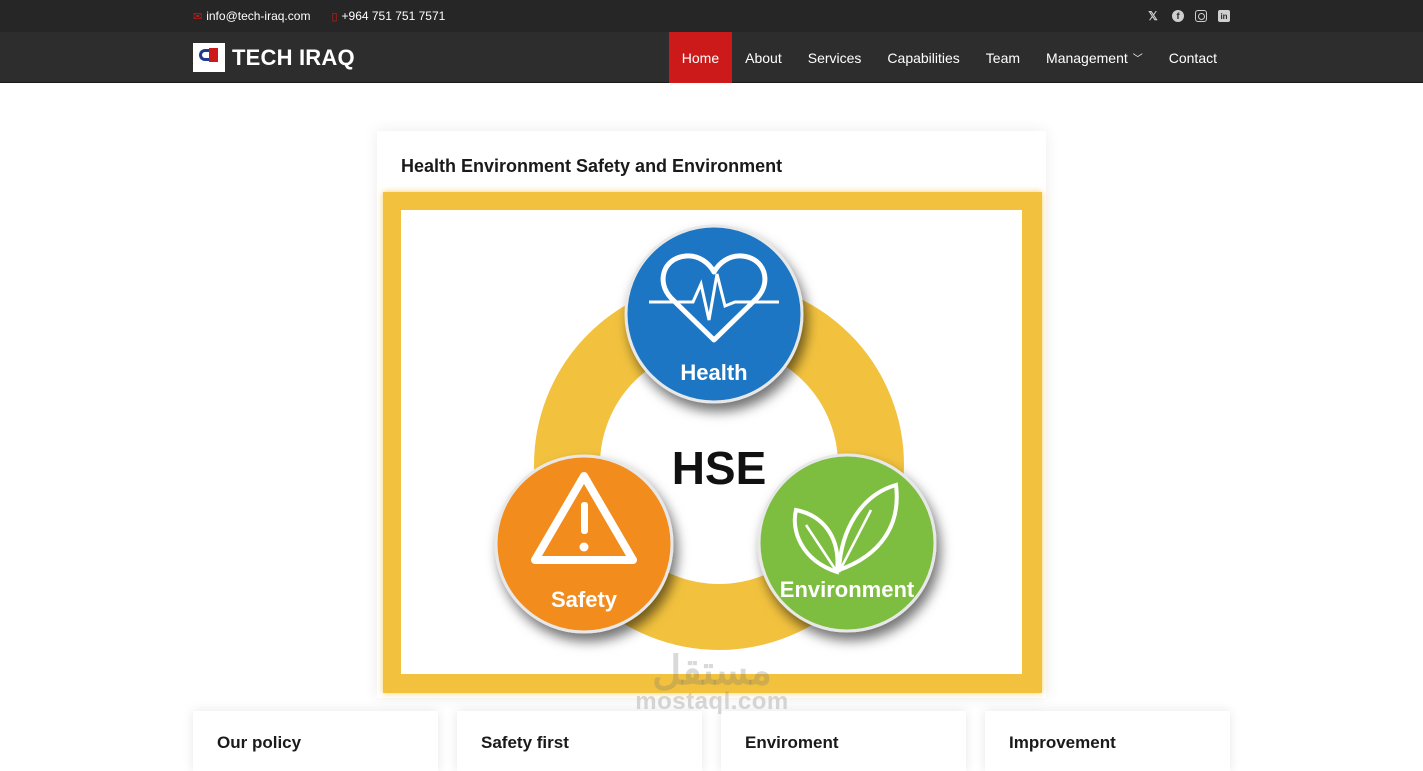 The height and width of the screenshot is (771, 1423). I want to click on brand-name: TECH IRAQ, so click(293, 57).